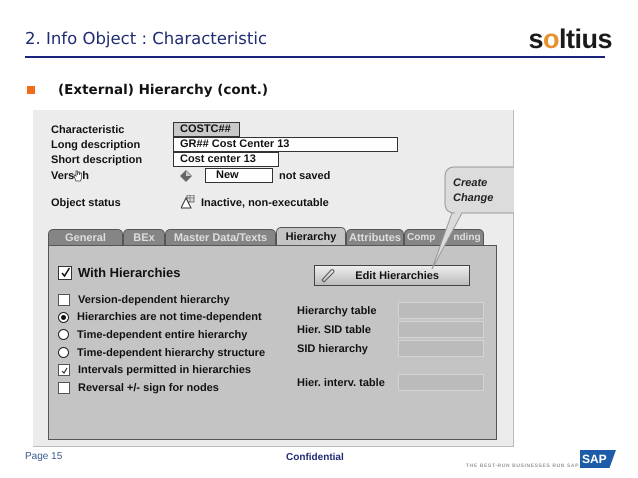 This screenshot has width=638, height=478. I want to click on callout-text: Create Change, so click(473, 191).